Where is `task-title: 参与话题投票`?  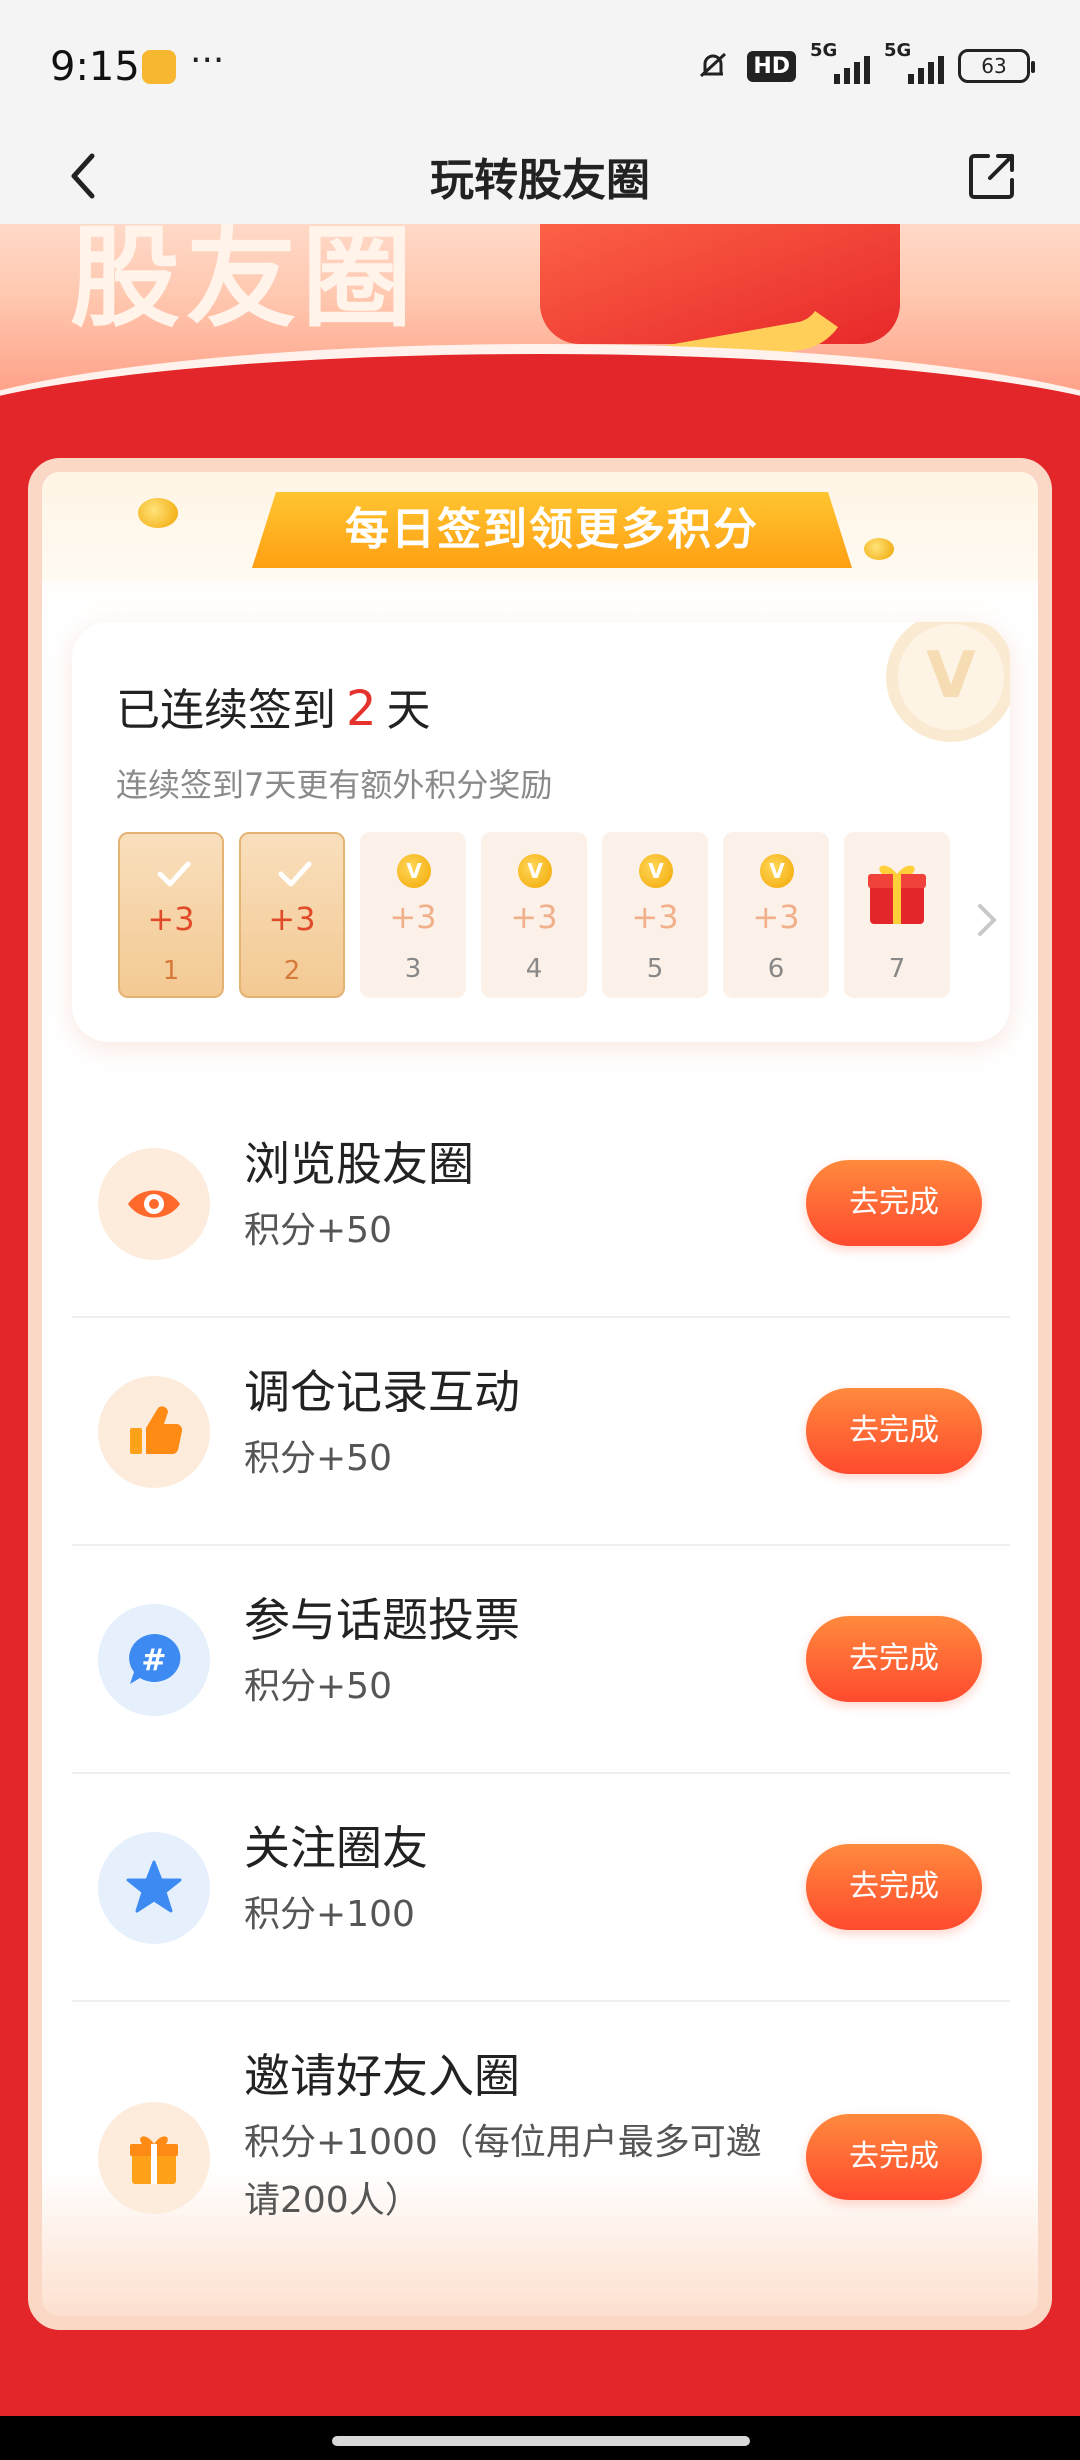
task-title: 参与话题投票 is located at coordinates (382, 1620).